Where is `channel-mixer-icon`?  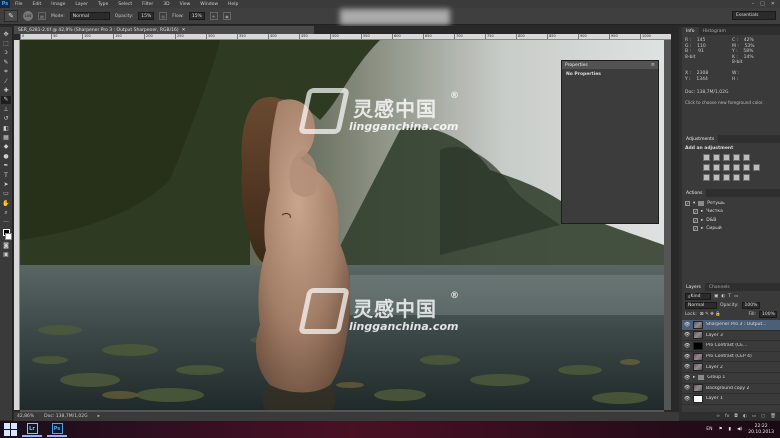 channel-mixer-icon is located at coordinates (746, 167).